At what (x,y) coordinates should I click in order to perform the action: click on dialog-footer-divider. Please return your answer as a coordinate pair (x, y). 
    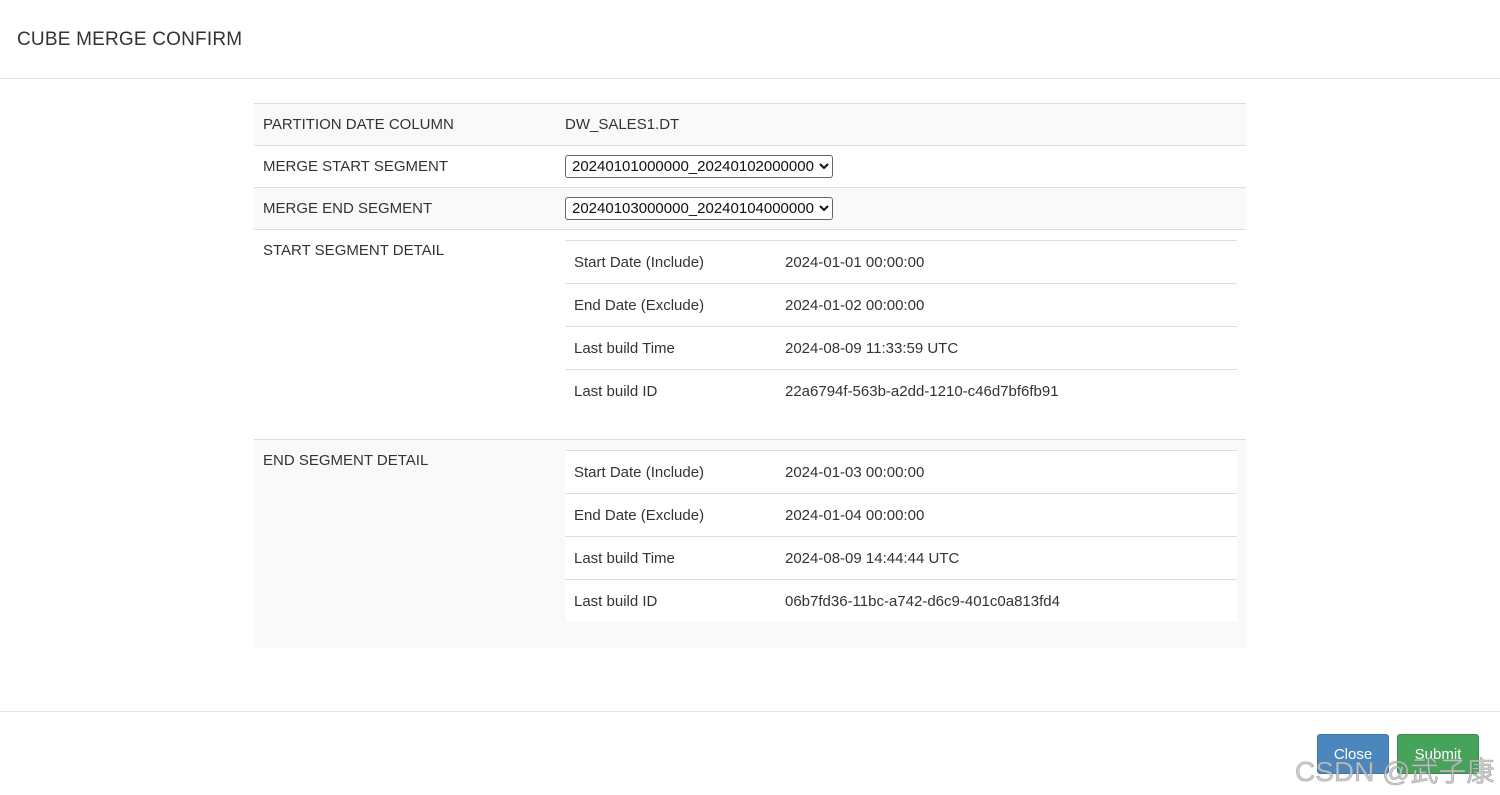
    Looking at the image, I should click on (750, 711).